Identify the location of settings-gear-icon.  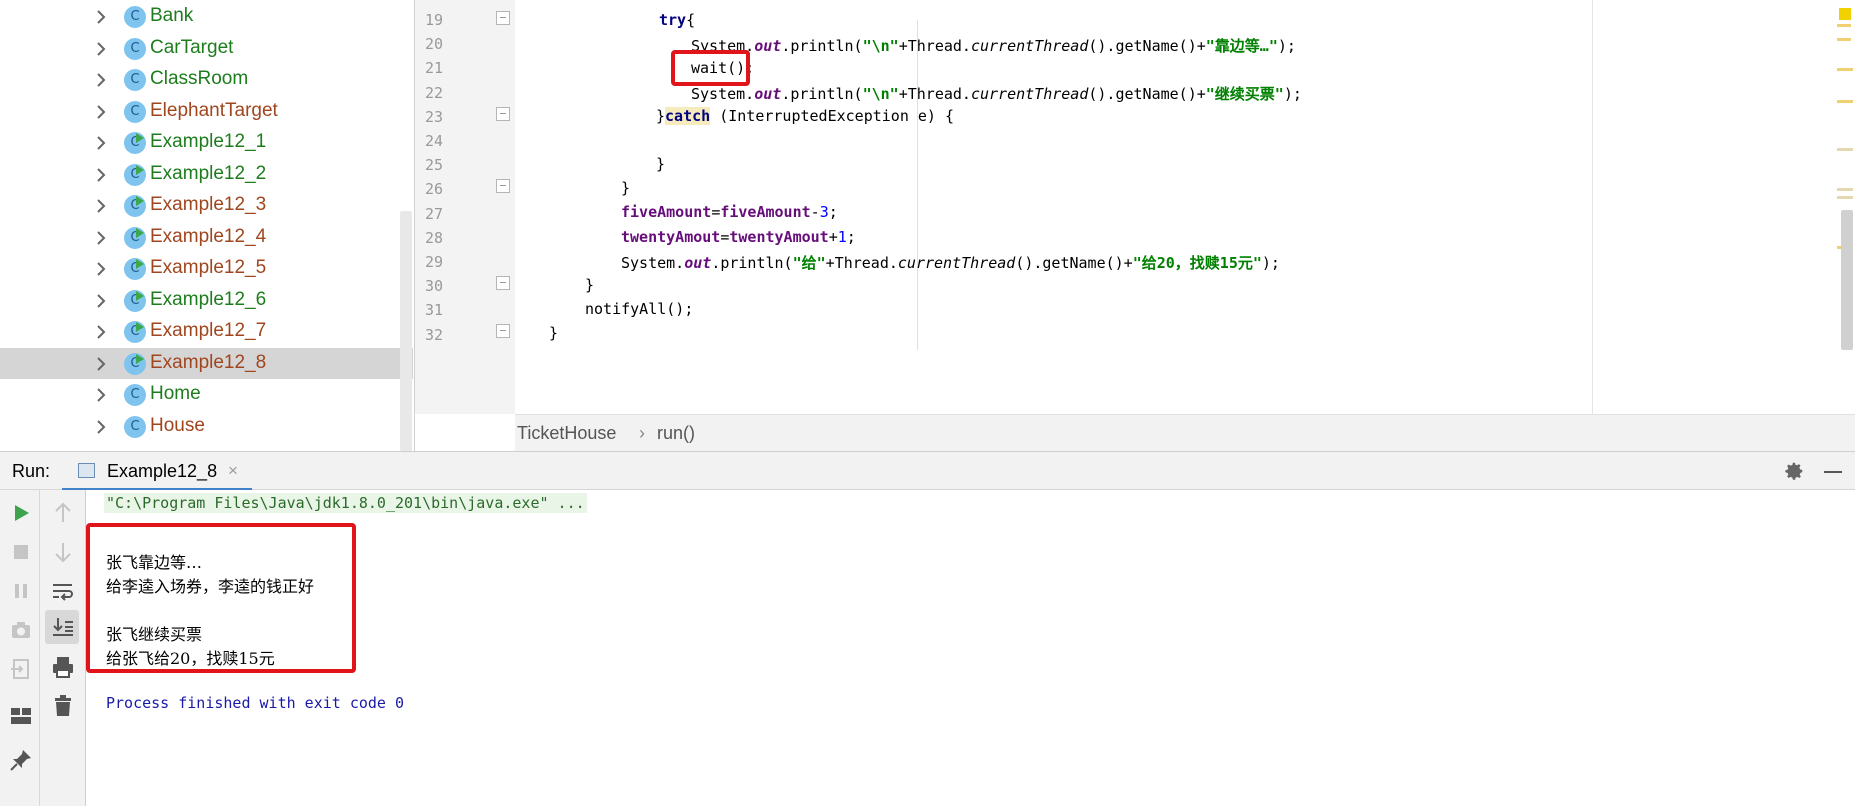
(1794, 471).